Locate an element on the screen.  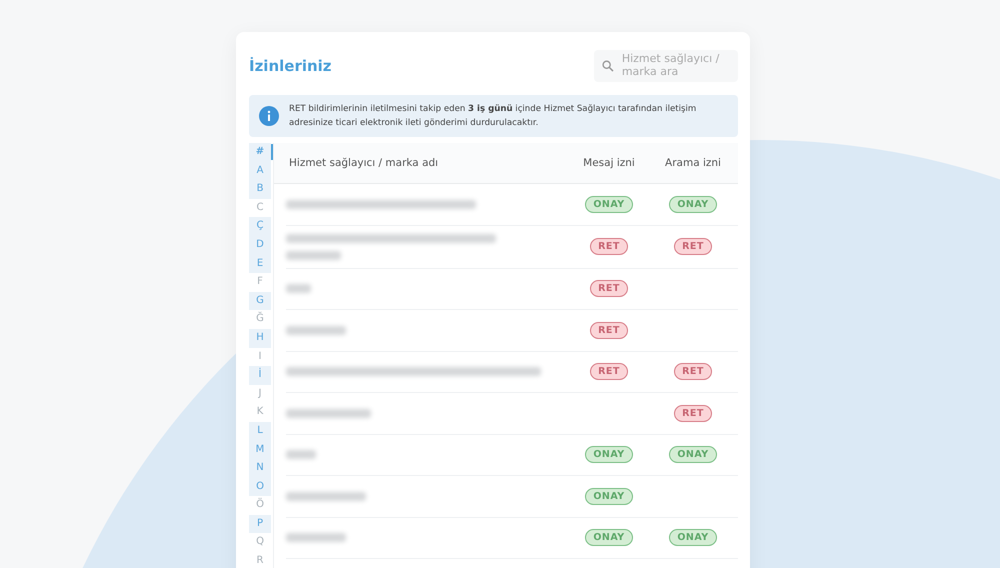
alphabet-letter: # is located at coordinates (260, 152).